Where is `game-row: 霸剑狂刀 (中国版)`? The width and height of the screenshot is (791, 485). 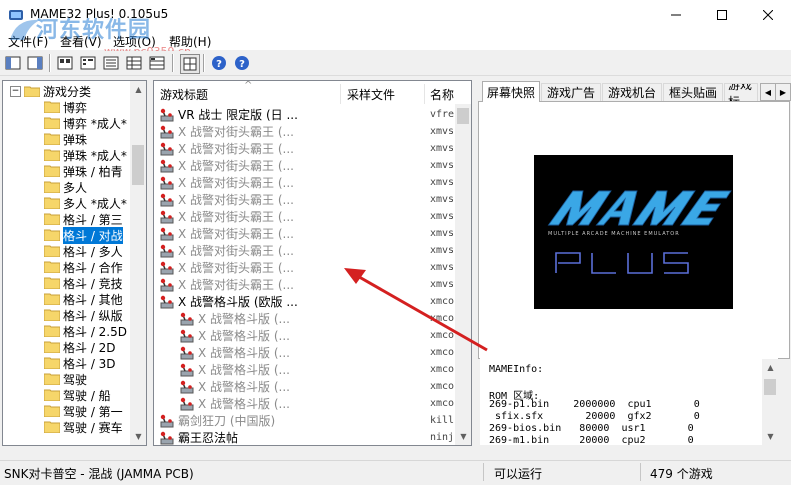 game-row: 霸剑狂刀 (中国版) is located at coordinates (217, 420).